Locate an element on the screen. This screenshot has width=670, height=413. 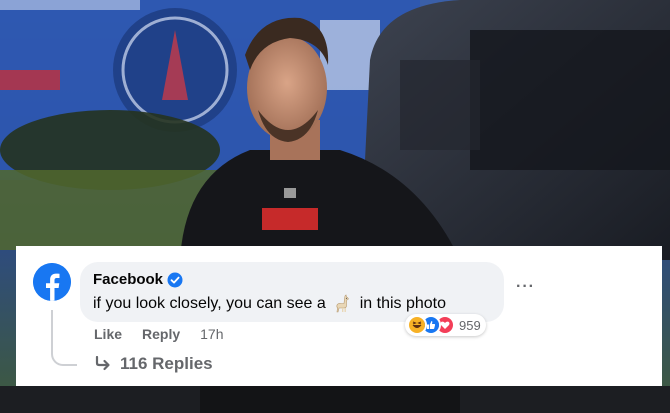
like-button: Like is located at coordinates (108, 334).